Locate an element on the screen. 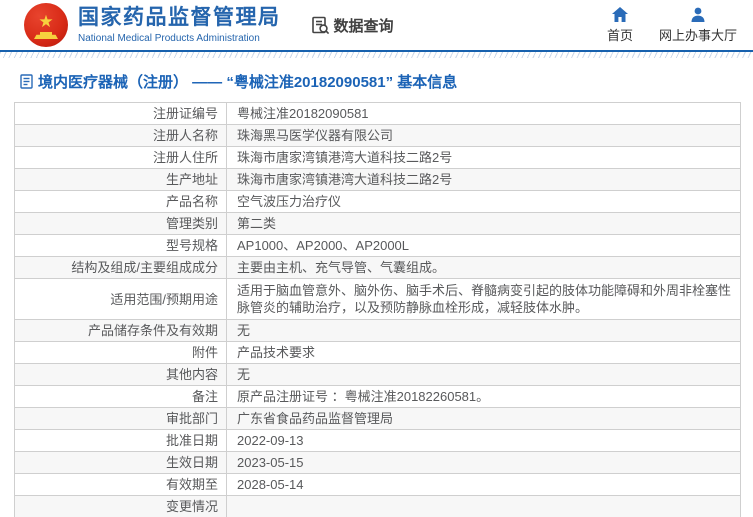 This screenshot has width=753, height=517. table-row: 注册证编号 粤械注准20182090581 is located at coordinates (377, 113).